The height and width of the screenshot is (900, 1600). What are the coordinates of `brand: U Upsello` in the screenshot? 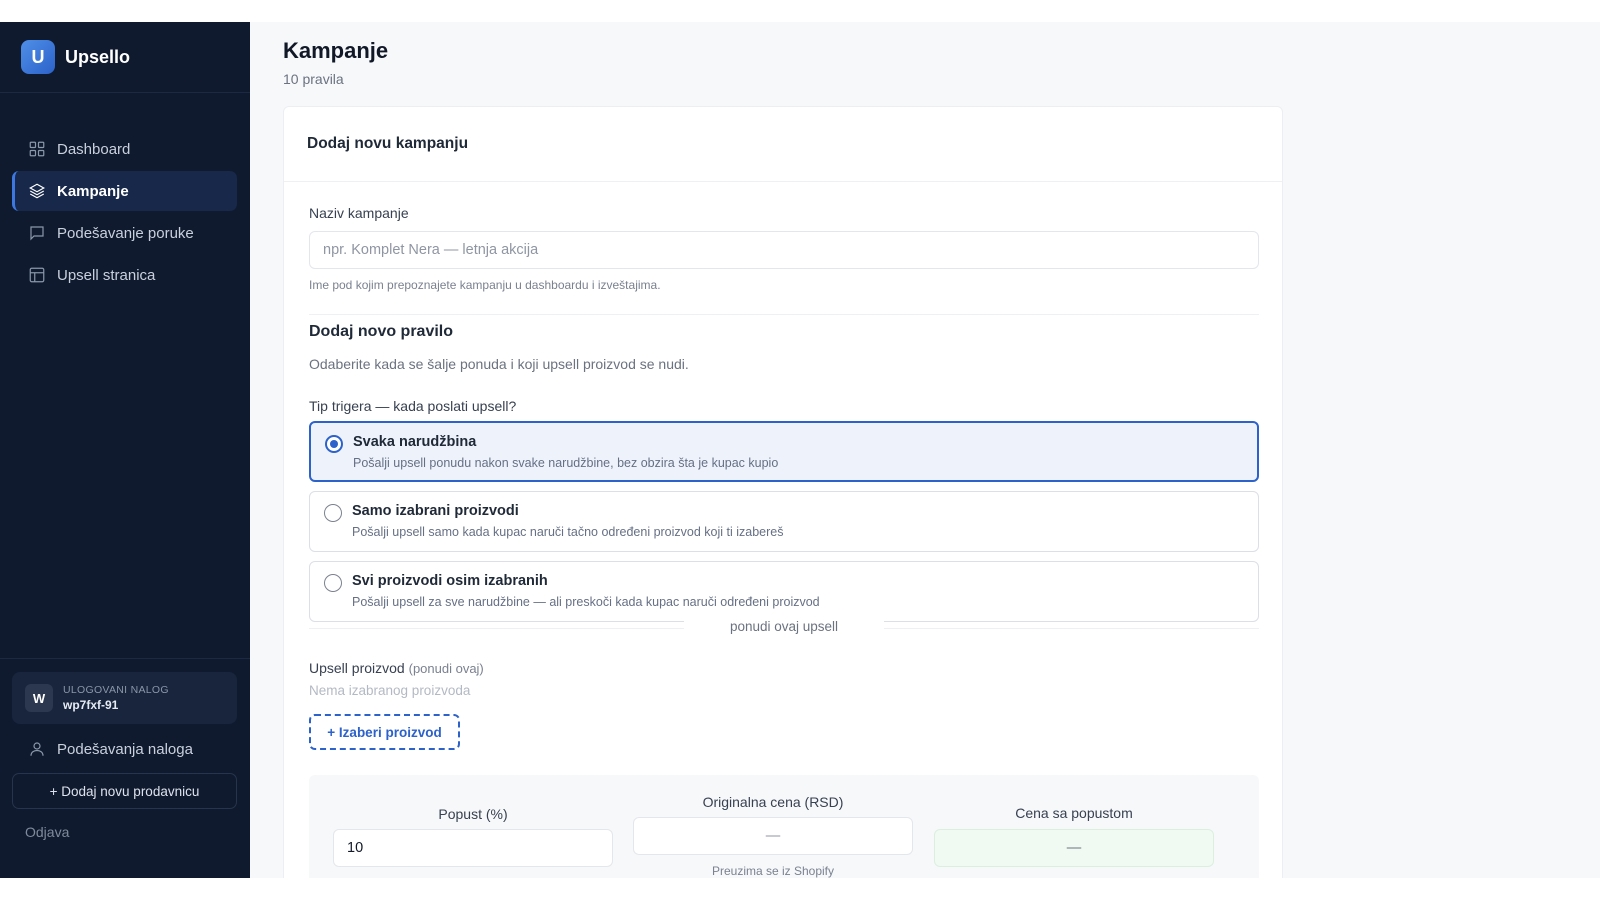 It's located at (125, 57).